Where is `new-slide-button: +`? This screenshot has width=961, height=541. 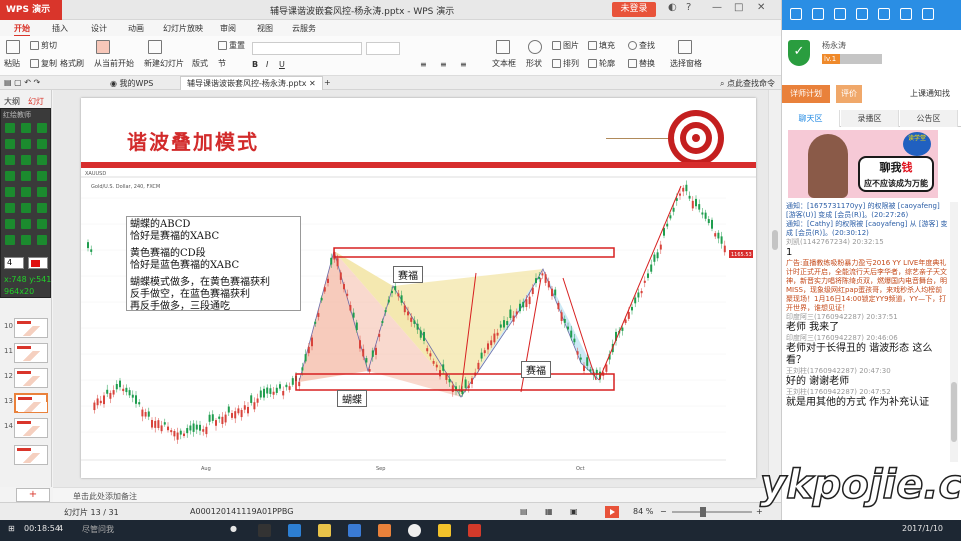
new-slide-button: + is located at coordinates (33, 495).